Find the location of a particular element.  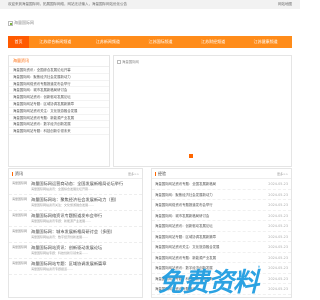

experience-panel-title: 经验 is located at coordinates (162, 173).